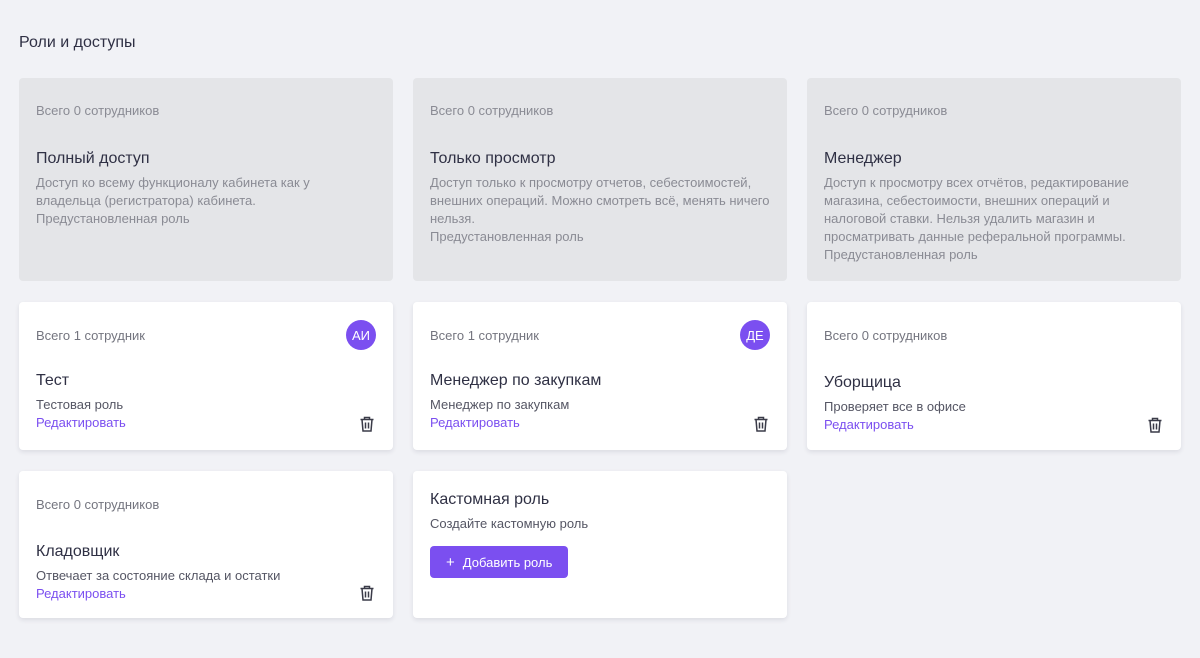 This screenshot has width=1200, height=658. I want to click on role-title: Менеджер, so click(863, 158).